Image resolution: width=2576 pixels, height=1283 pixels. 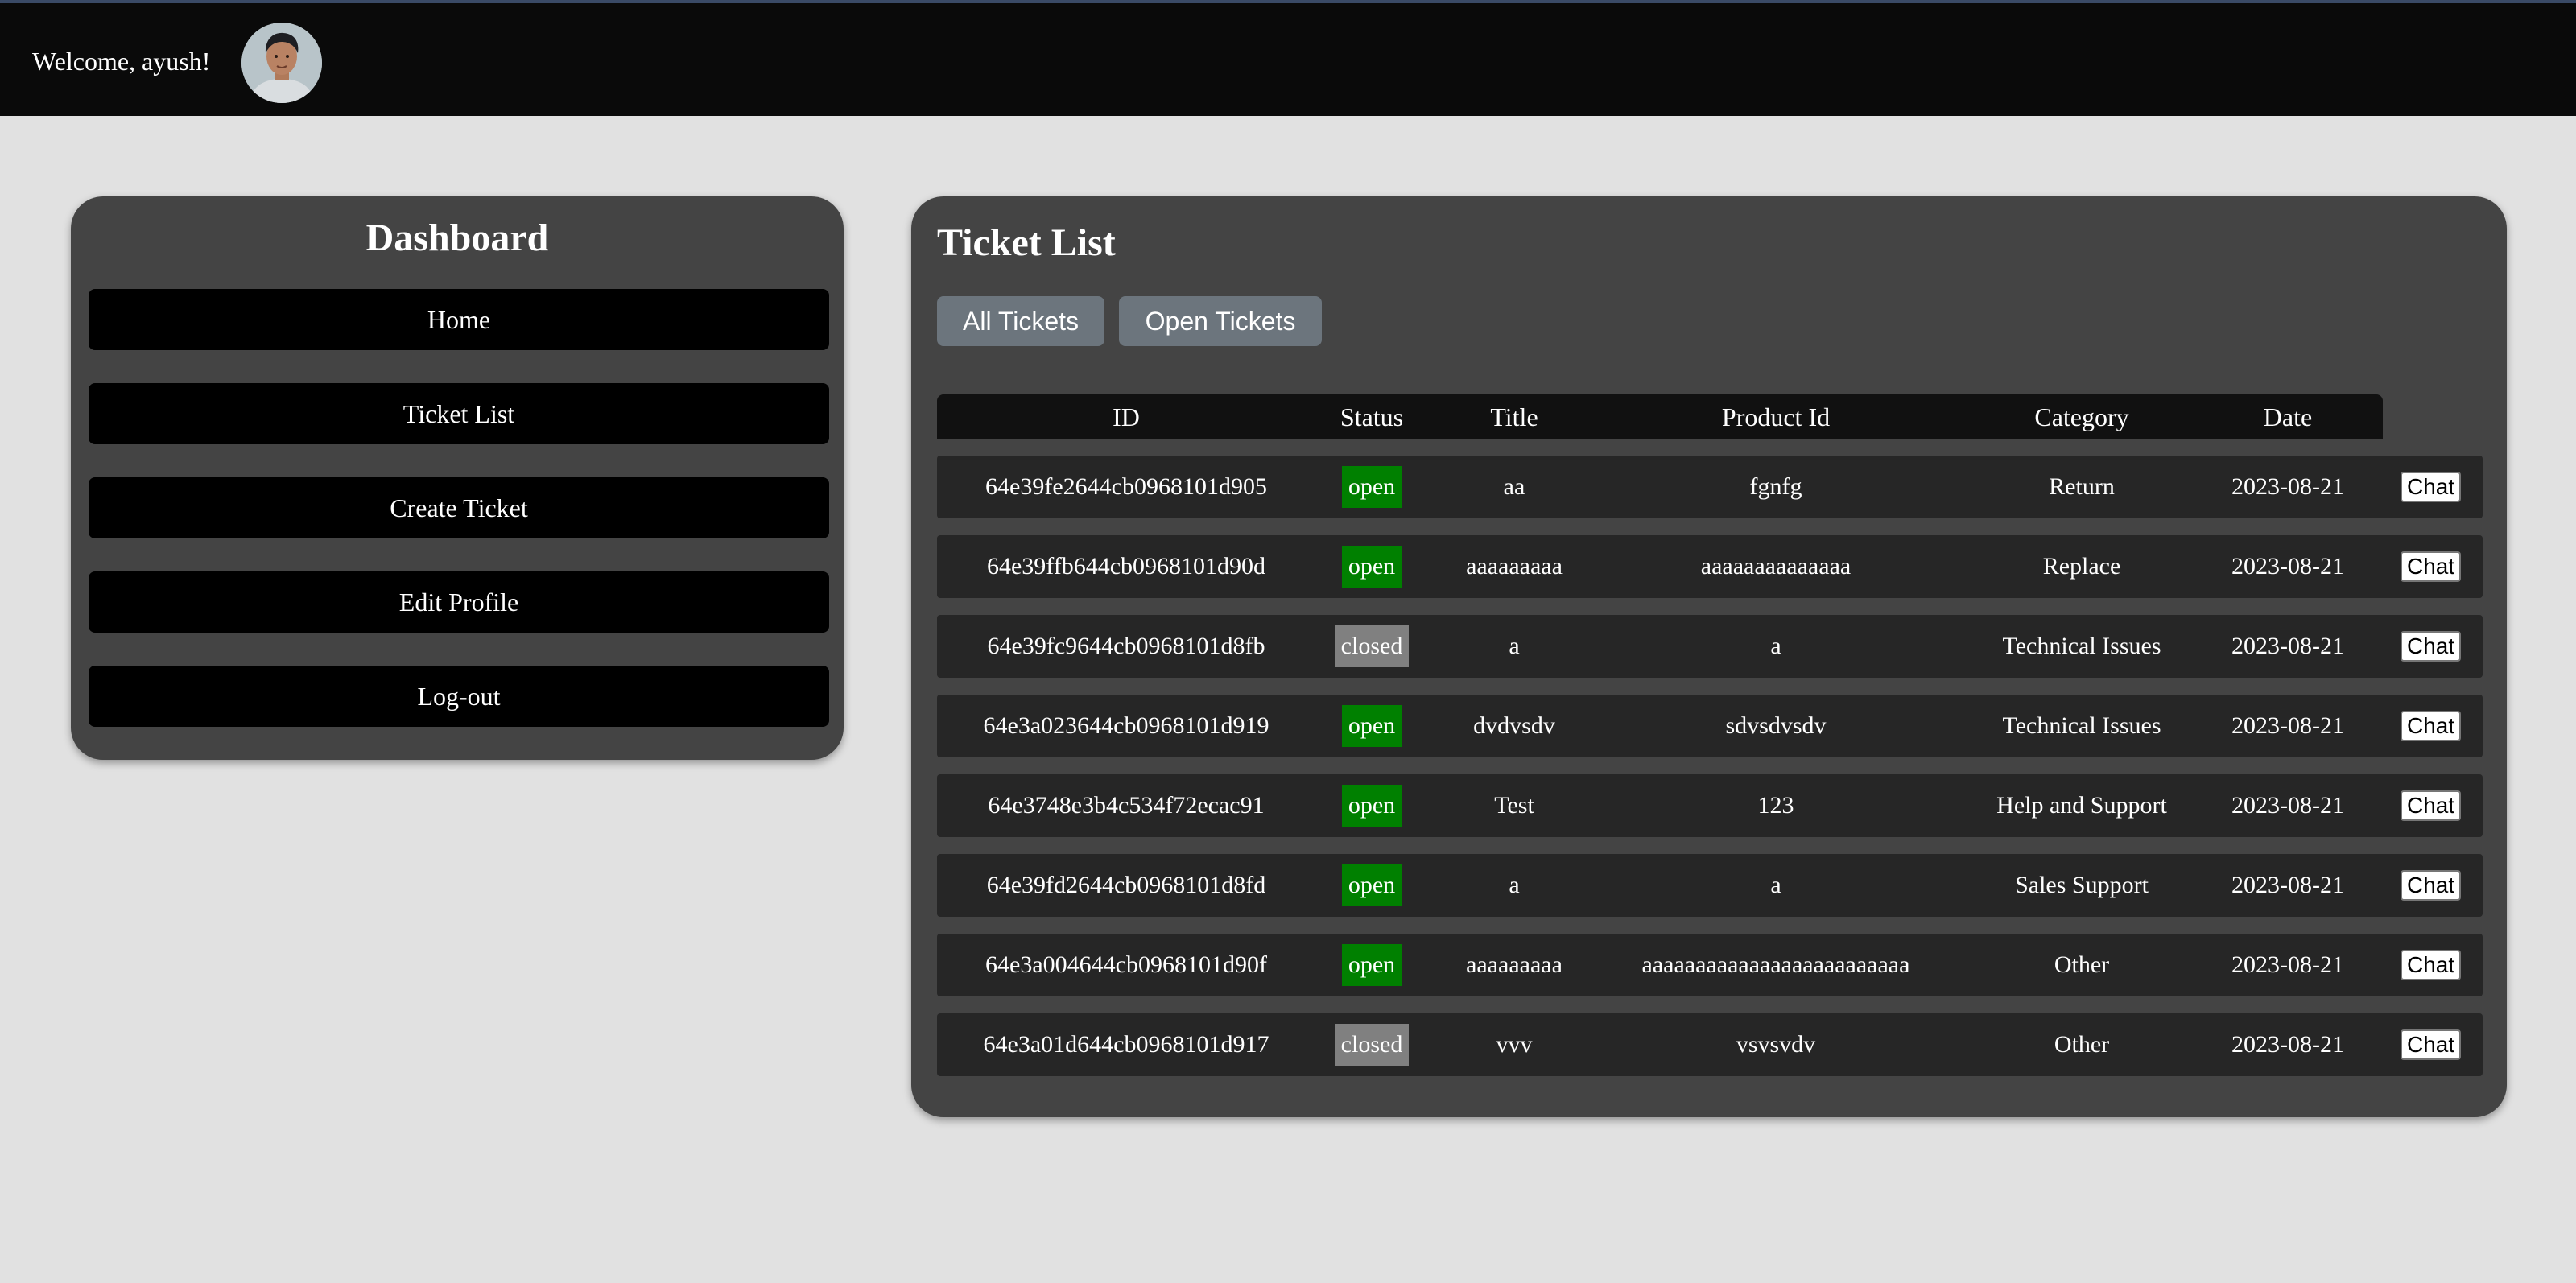 I want to click on column-header-title: Title, so click(x=1514, y=416).